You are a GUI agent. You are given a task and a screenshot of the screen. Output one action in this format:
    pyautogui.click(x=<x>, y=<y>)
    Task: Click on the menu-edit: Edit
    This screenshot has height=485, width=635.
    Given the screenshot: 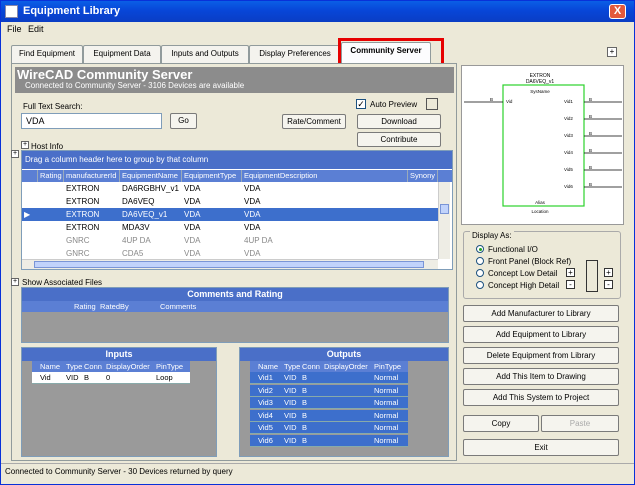 What is the action you would take?
    pyautogui.click(x=36, y=29)
    